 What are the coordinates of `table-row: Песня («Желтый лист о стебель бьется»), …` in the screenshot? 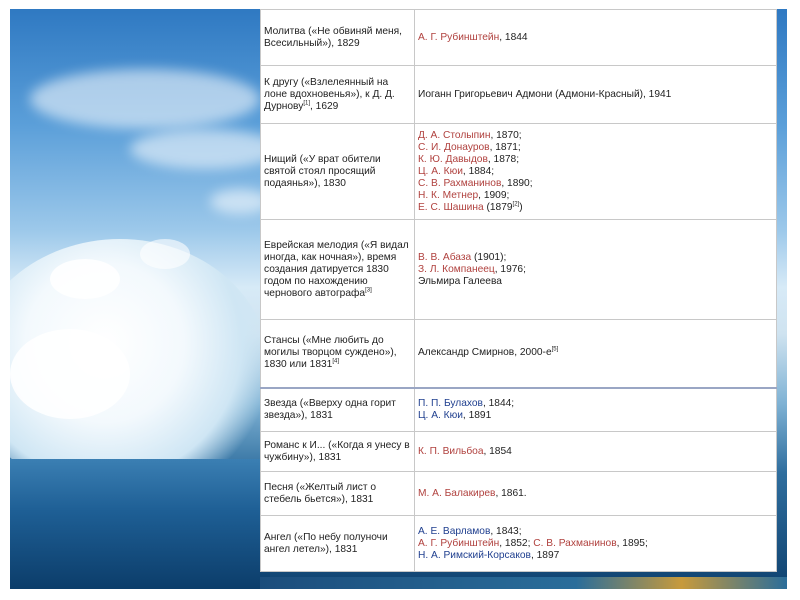 It's located at (518, 493).